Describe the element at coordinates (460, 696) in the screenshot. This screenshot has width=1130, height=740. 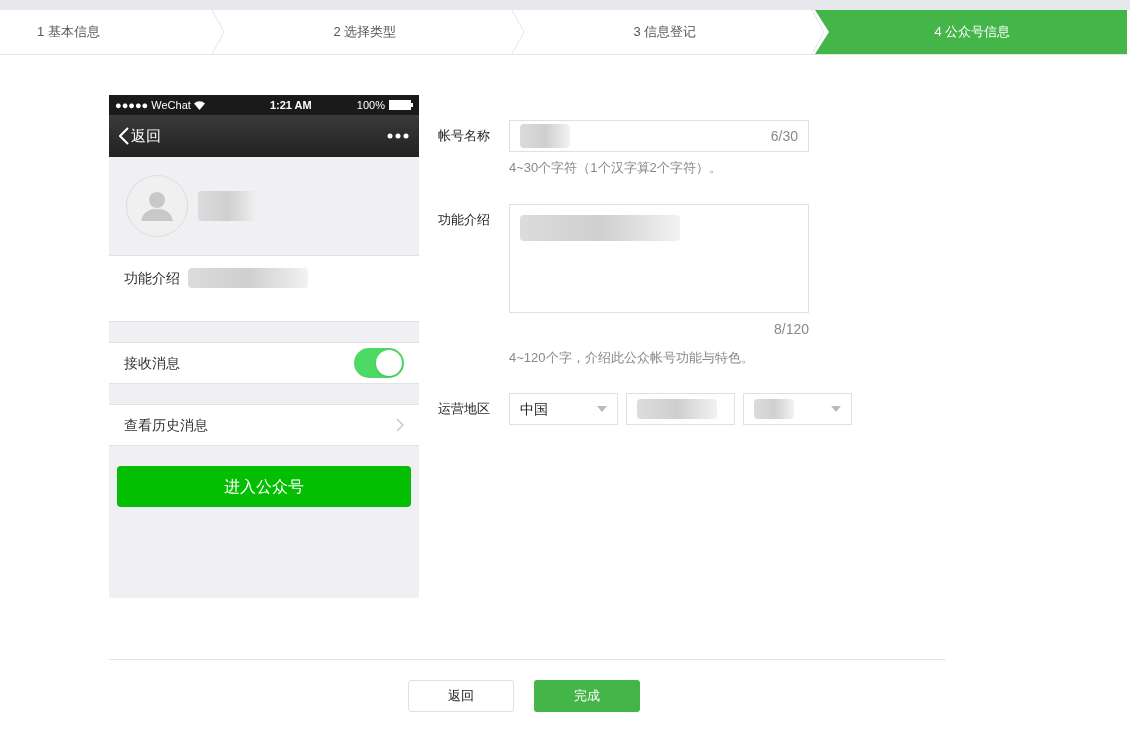
I see `back-button: 返回` at that location.